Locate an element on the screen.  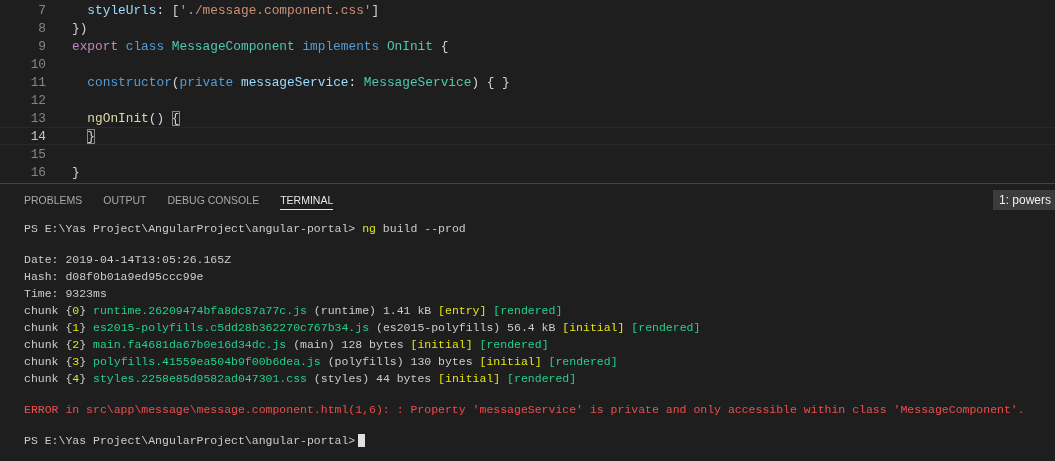
line-number: 10 is located at coordinates (37, 64).